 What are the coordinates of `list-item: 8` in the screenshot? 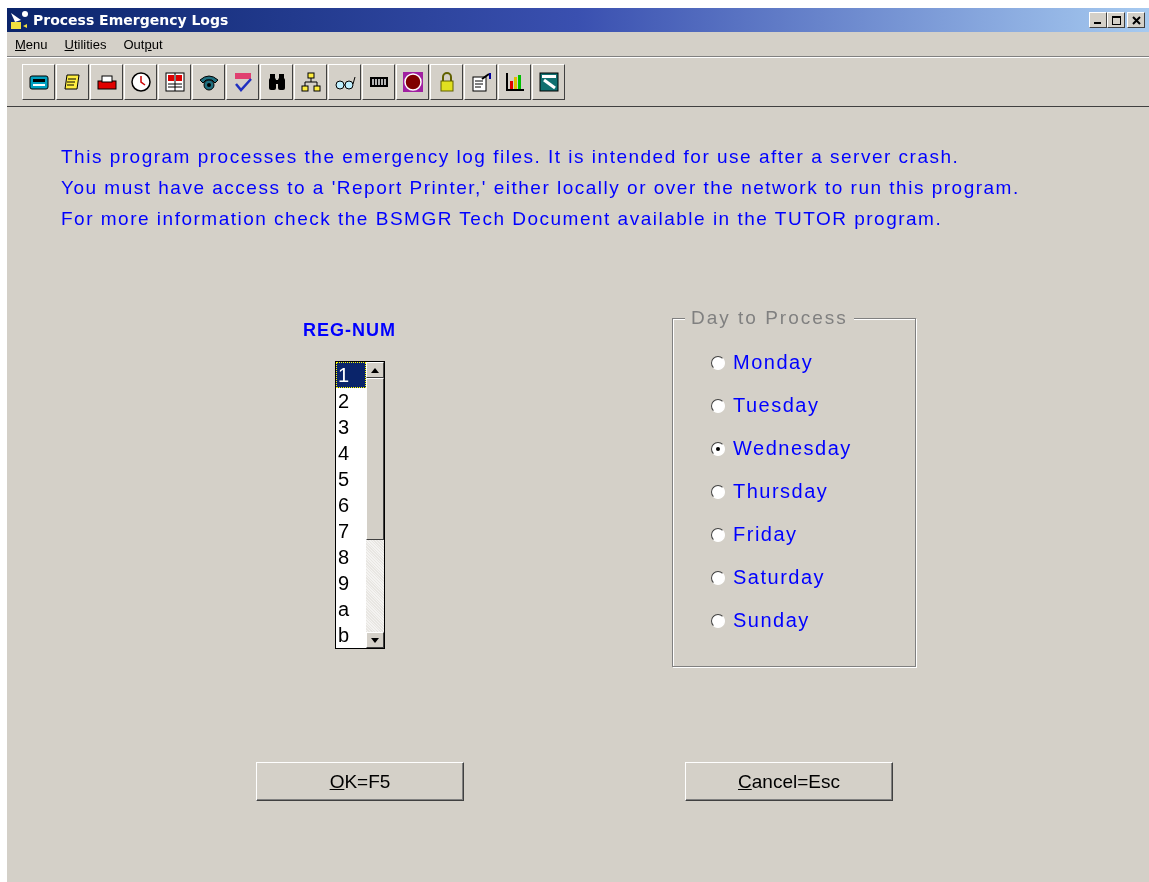 It's located at (351, 557).